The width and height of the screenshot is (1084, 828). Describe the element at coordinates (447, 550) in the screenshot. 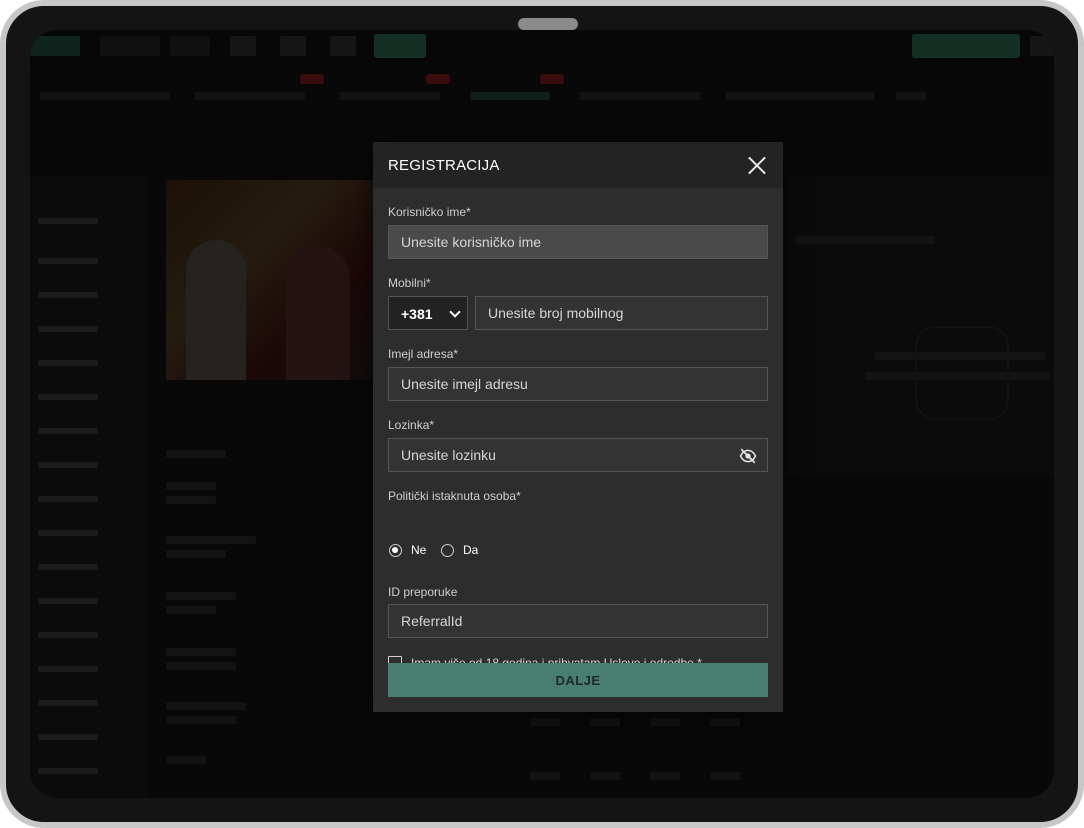

I see `pep-radio-da` at that location.